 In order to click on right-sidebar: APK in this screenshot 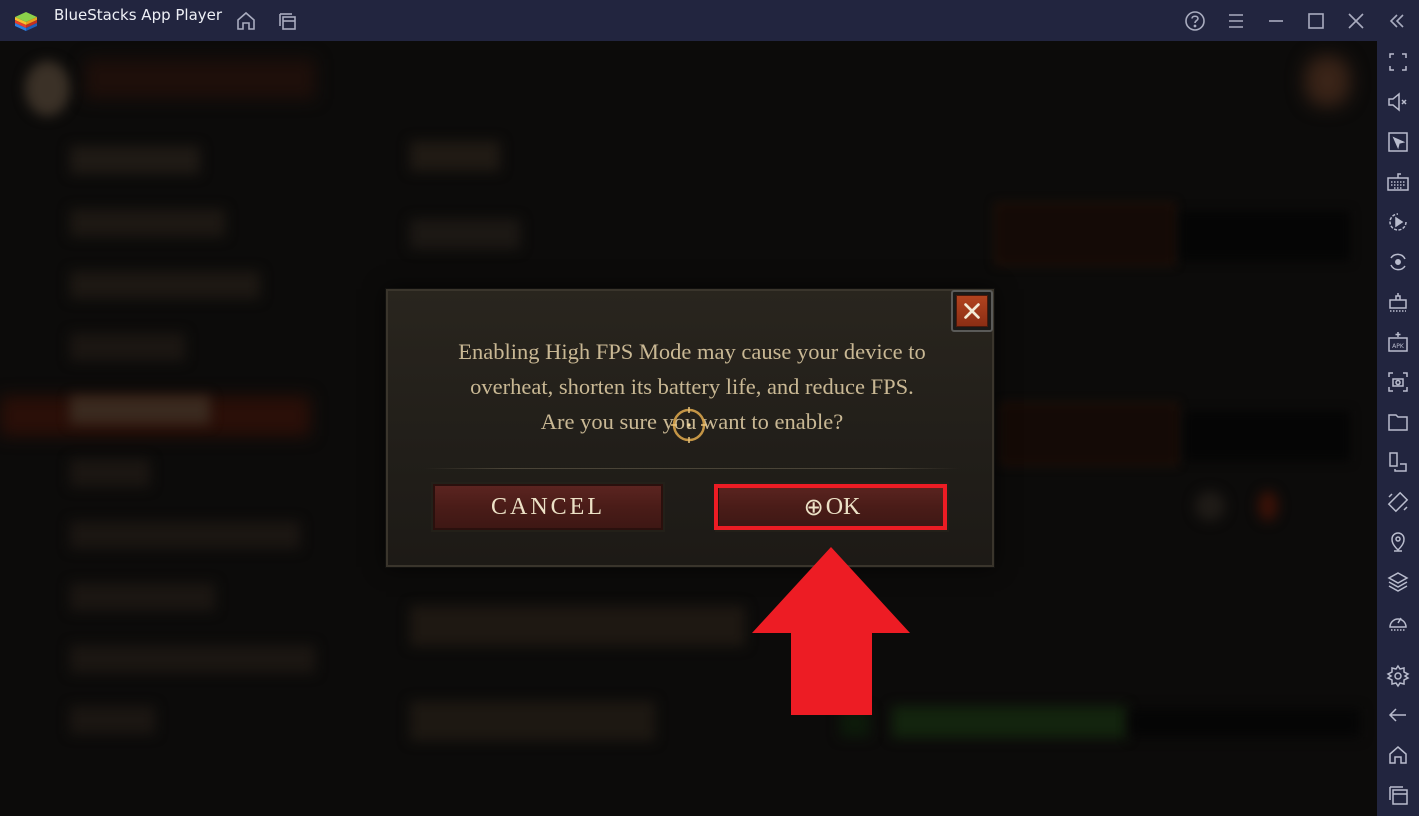, I will do `click(1398, 428)`.